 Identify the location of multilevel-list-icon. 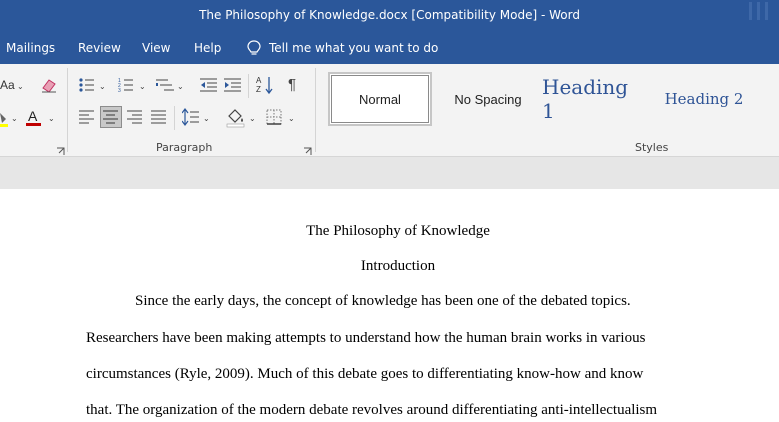
(165, 85).